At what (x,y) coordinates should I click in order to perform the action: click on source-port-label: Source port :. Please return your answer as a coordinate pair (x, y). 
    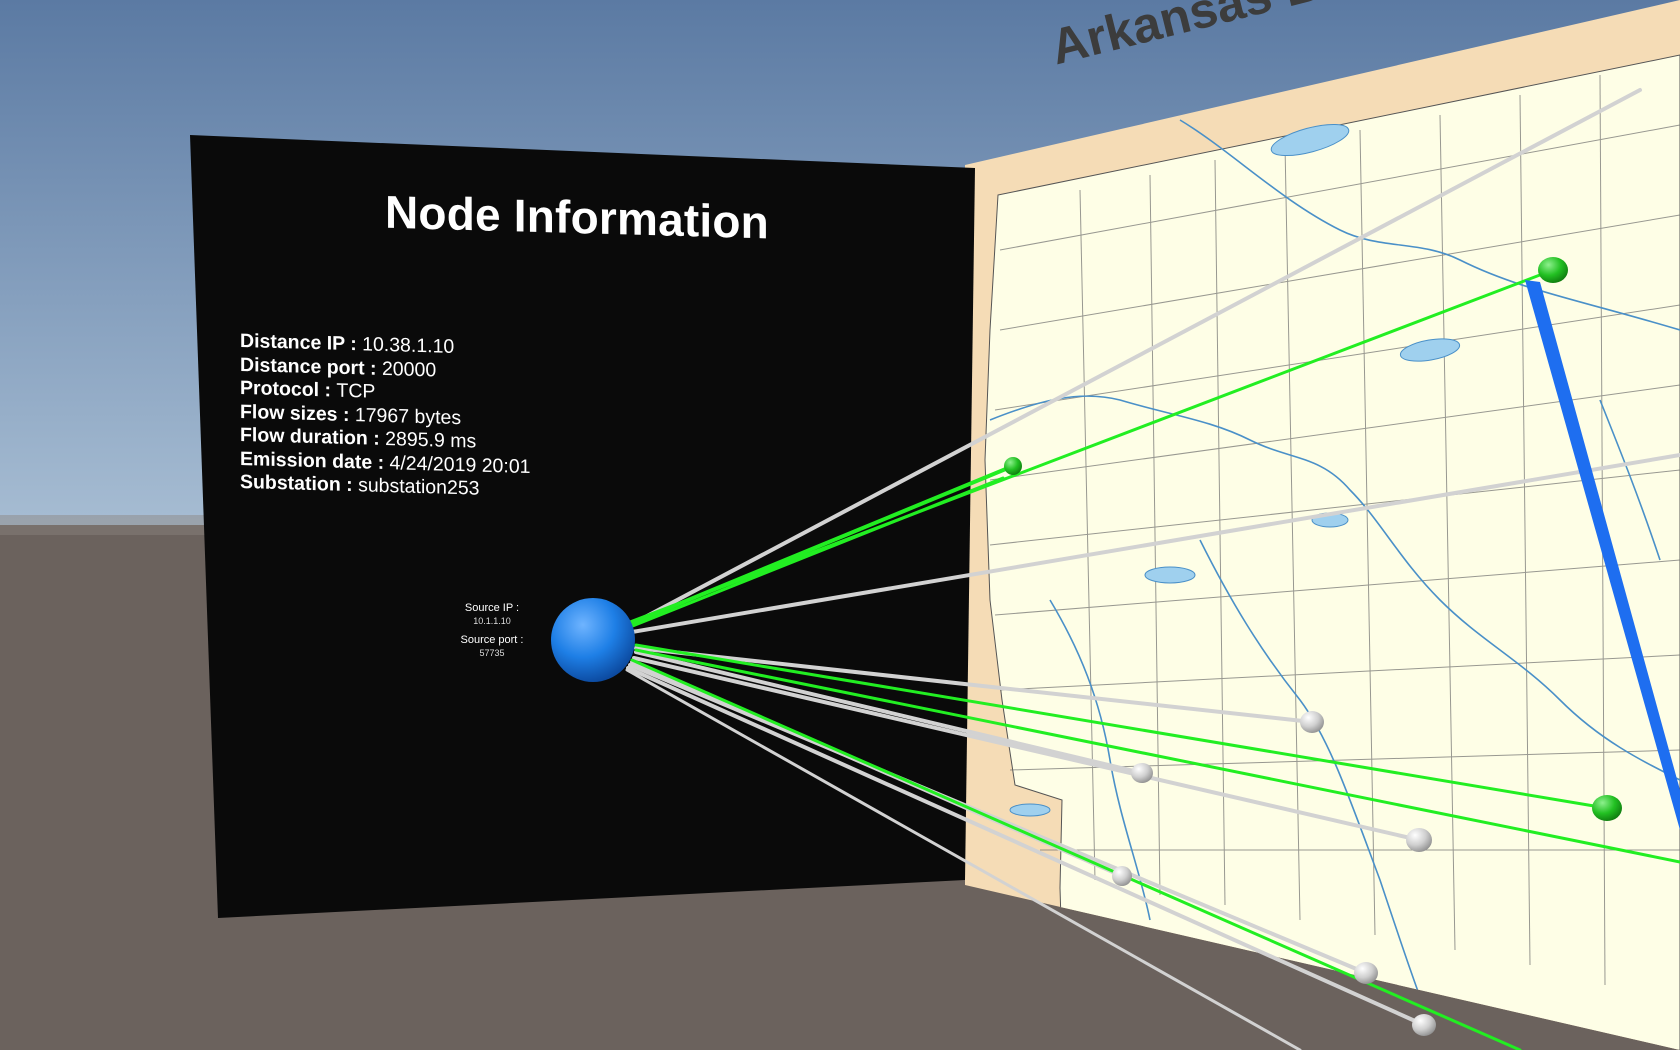
    Looking at the image, I should click on (492, 640).